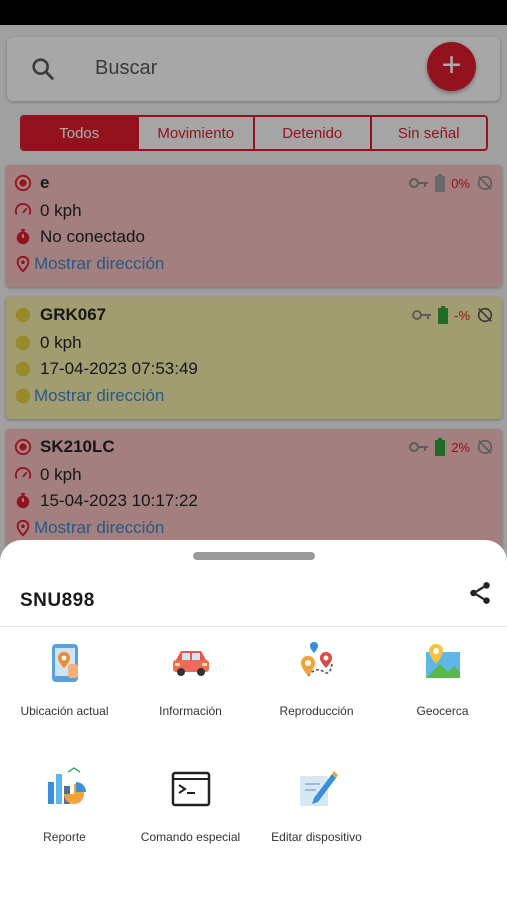 This screenshot has width=507, height=900. What do you see at coordinates (480, 593) in the screenshot?
I see `share-icon` at bounding box center [480, 593].